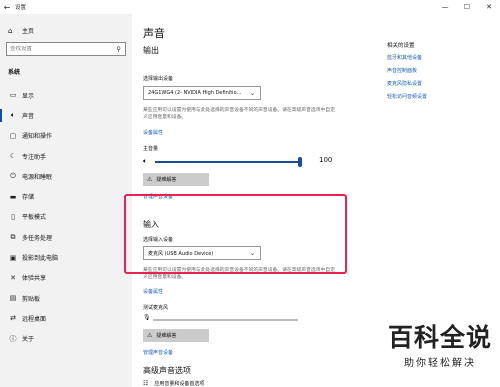  I want to click on related-link-sound-control-panel: 声音控制面板, so click(437, 73).